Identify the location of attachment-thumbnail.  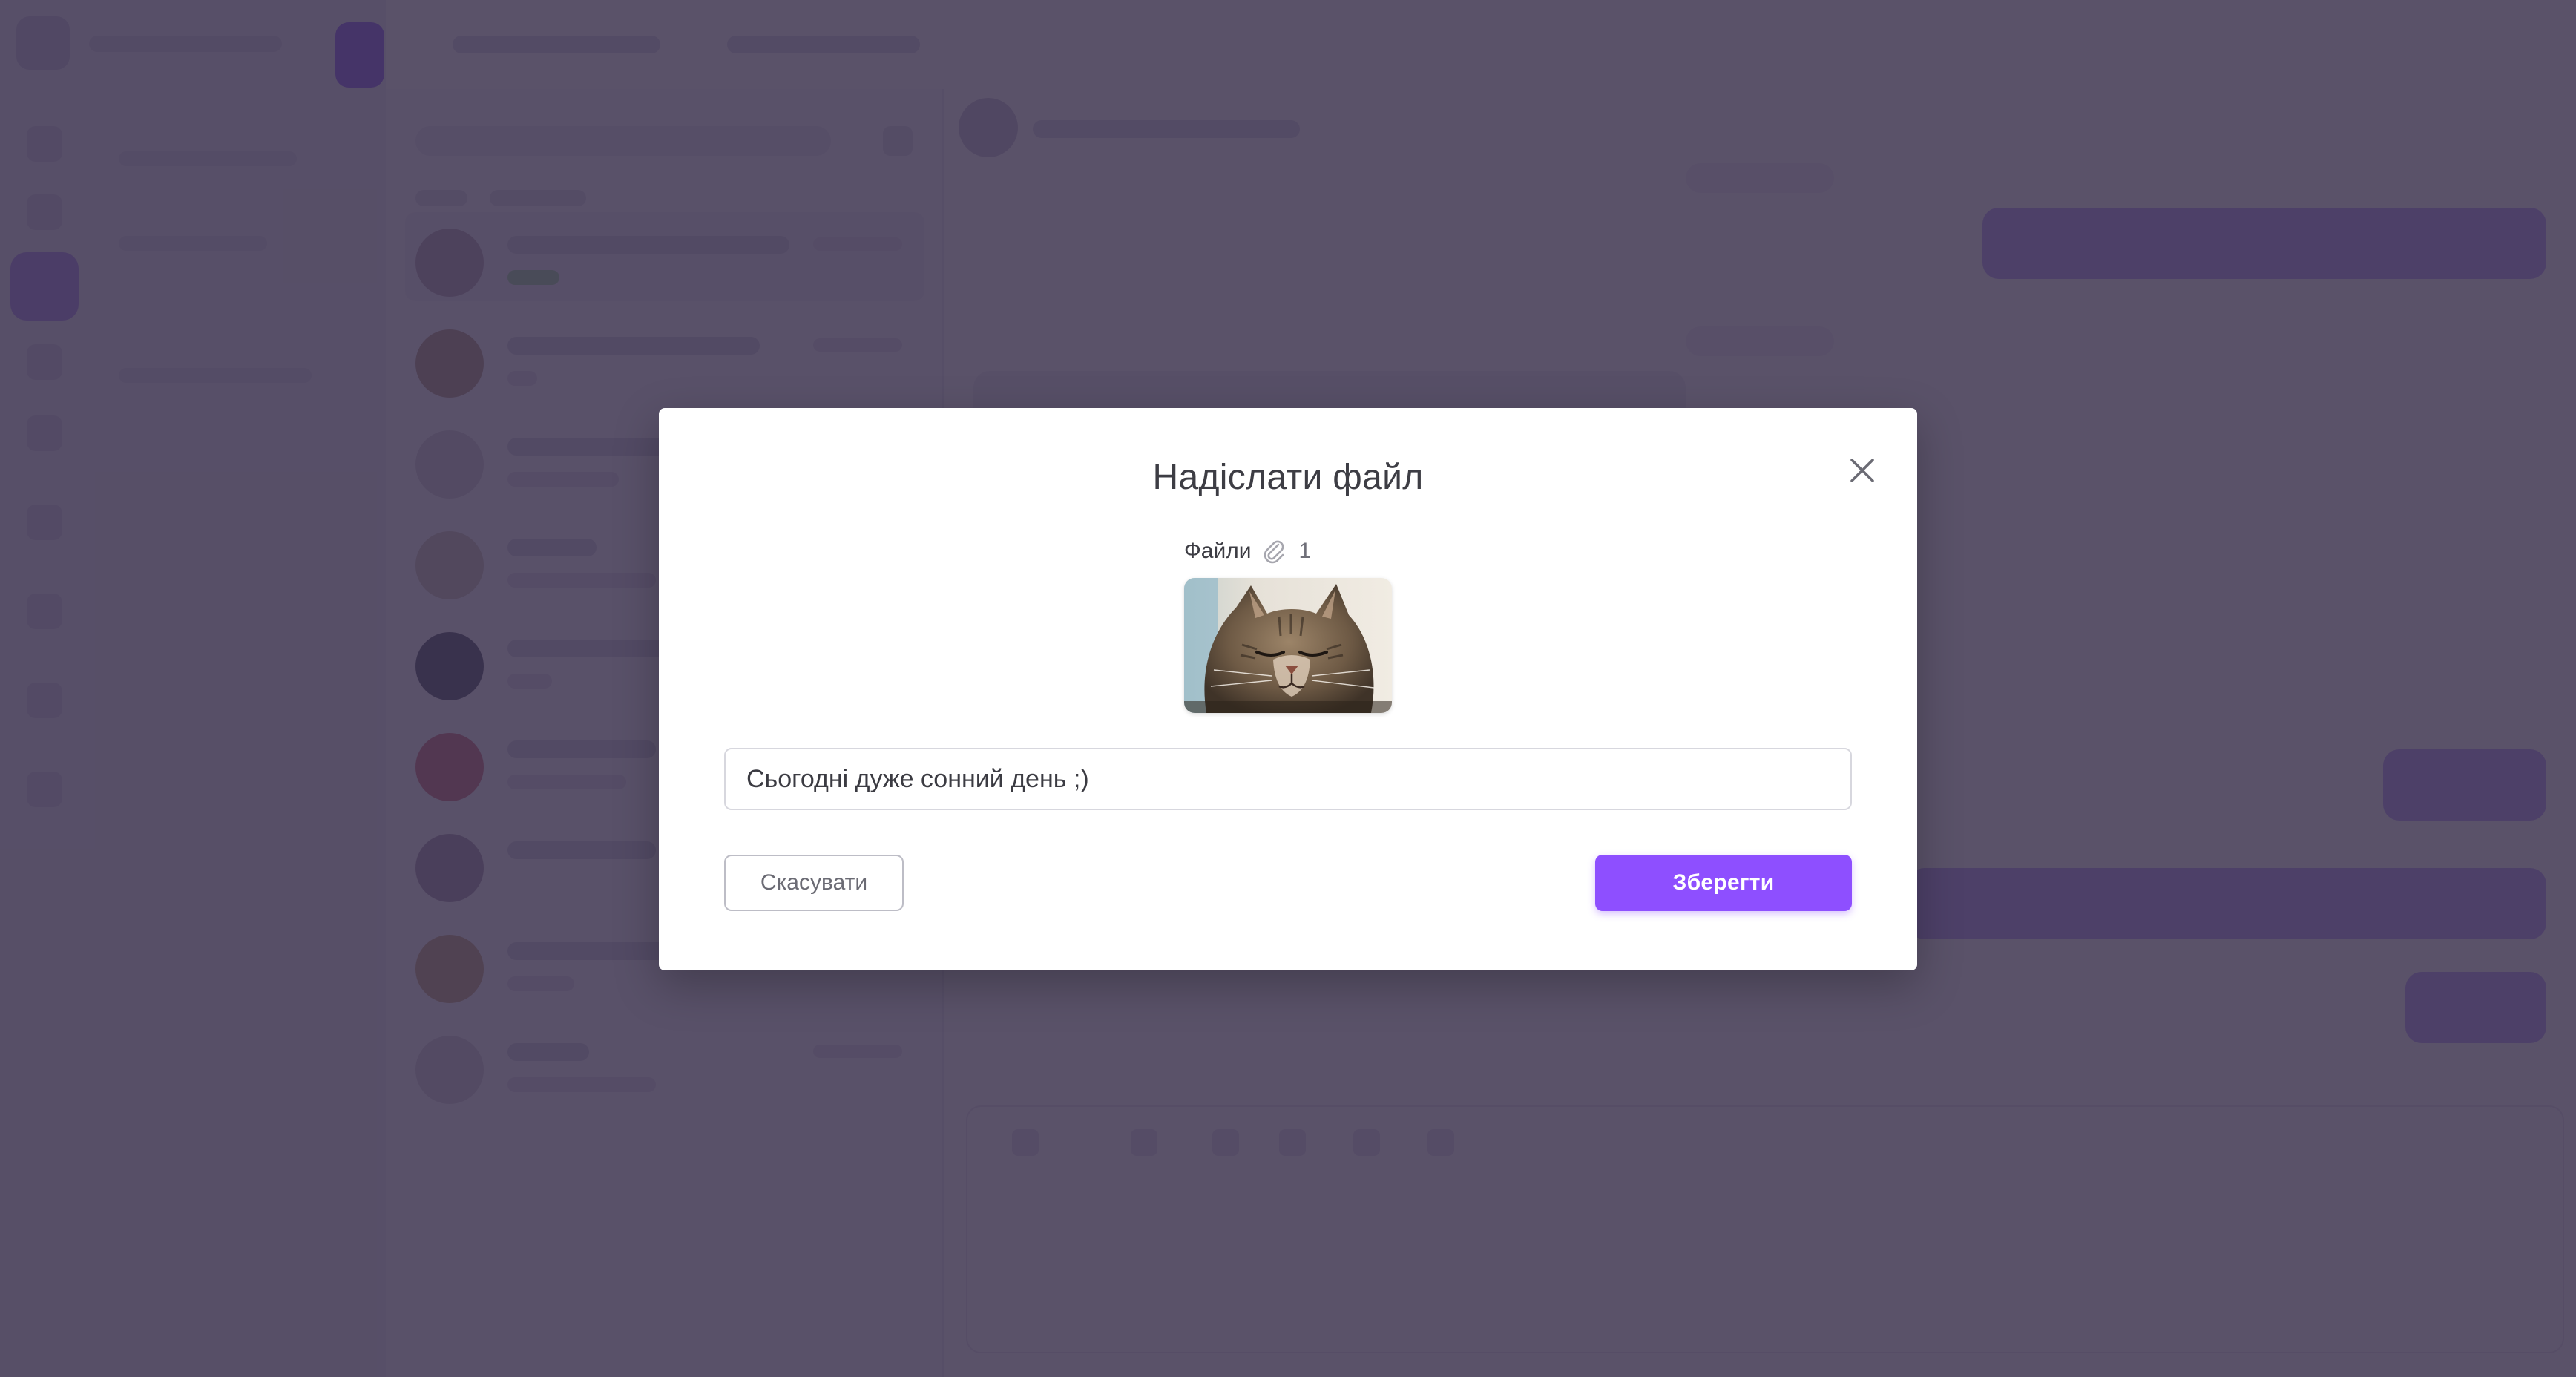
(1288, 645).